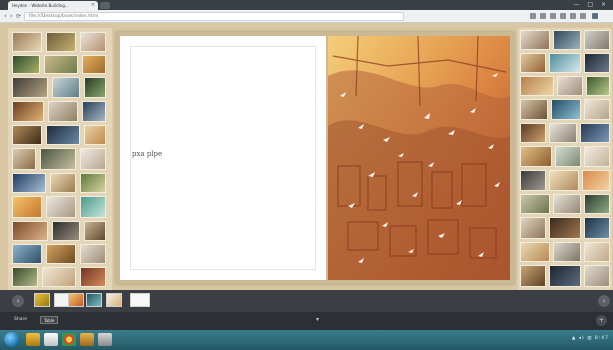  Describe the element at coordinates (590, 338) in the screenshot. I see `system-tray: ▲ ◂) ▥ 8:47` at that location.